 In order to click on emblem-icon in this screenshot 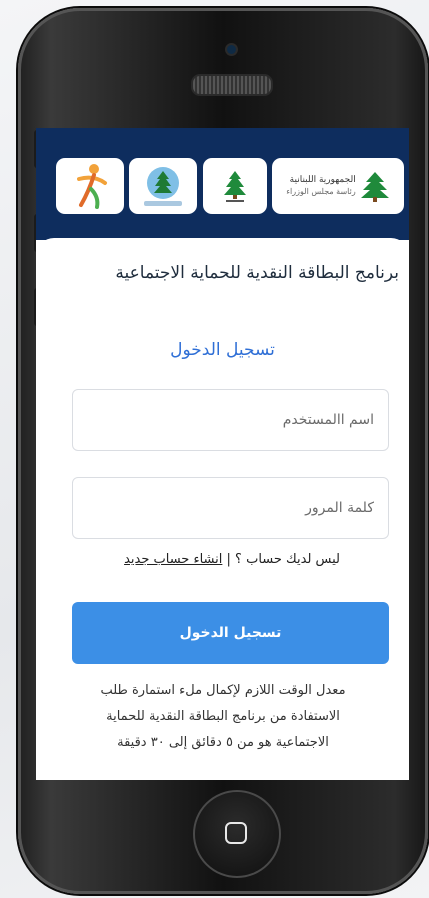, I will do `click(163, 186)`.